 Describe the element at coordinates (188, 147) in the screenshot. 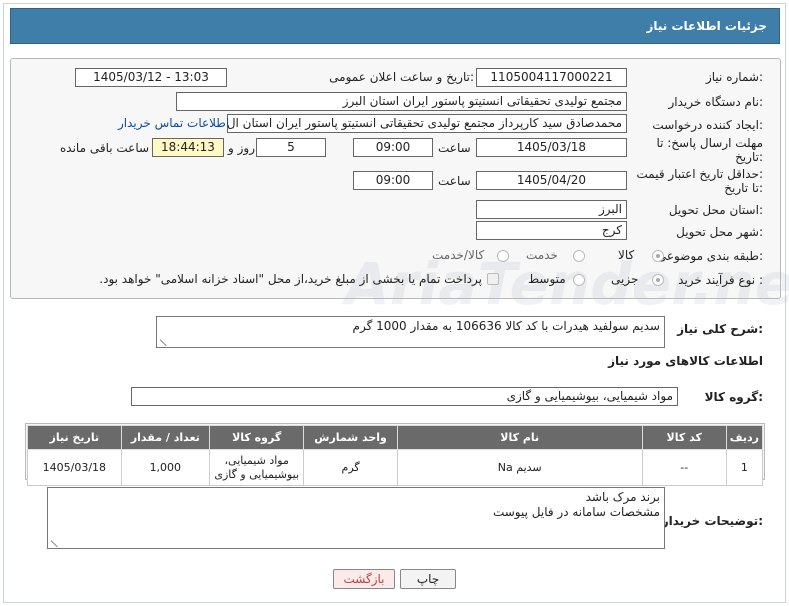

I see `remaining-time-field: 18:44:13` at that location.